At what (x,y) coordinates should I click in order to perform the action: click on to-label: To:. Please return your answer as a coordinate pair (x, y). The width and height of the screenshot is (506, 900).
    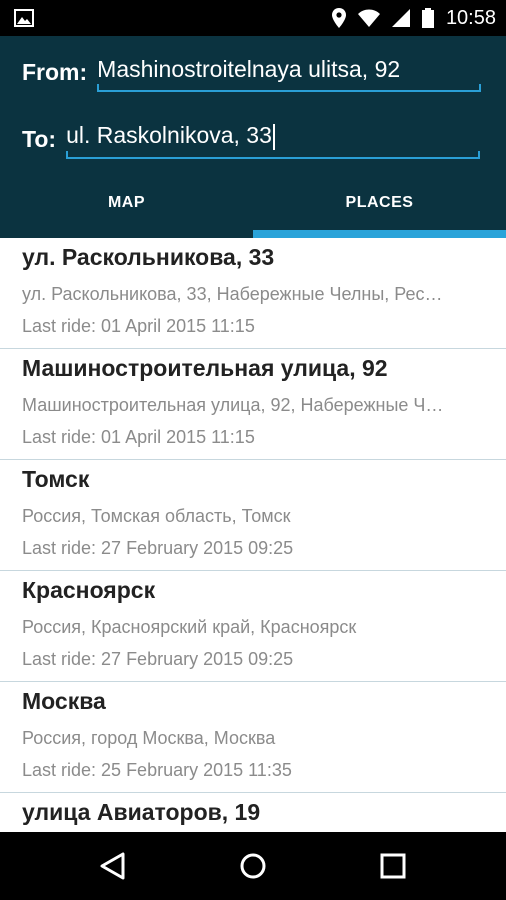
    Looking at the image, I should click on (39, 138).